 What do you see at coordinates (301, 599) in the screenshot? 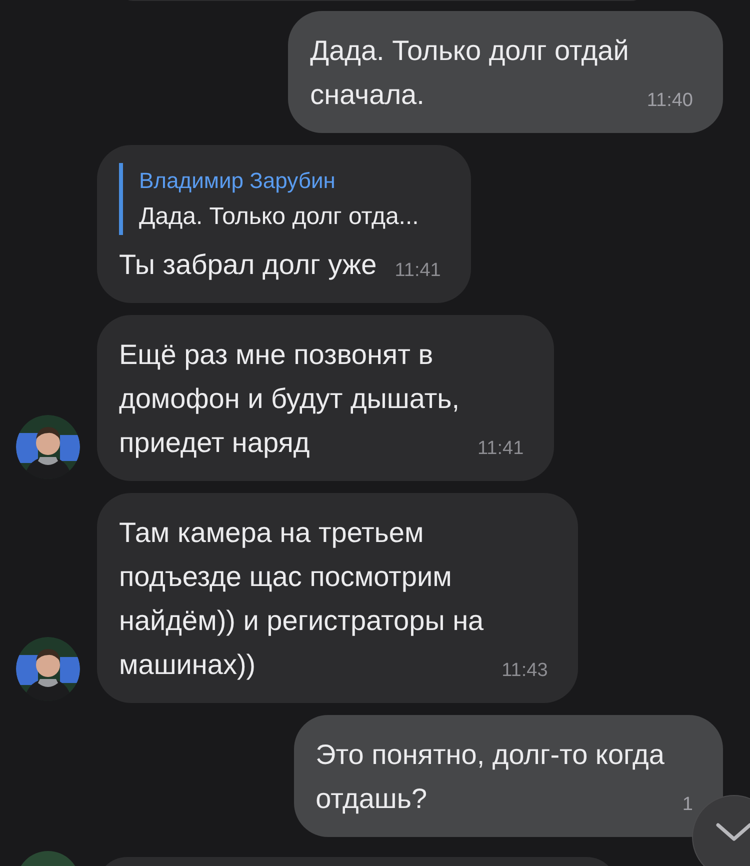
I see `message-text: Там камера на третьем подъезде щас посмотрим найдём)) и регистраторы на машинах))` at bounding box center [301, 599].